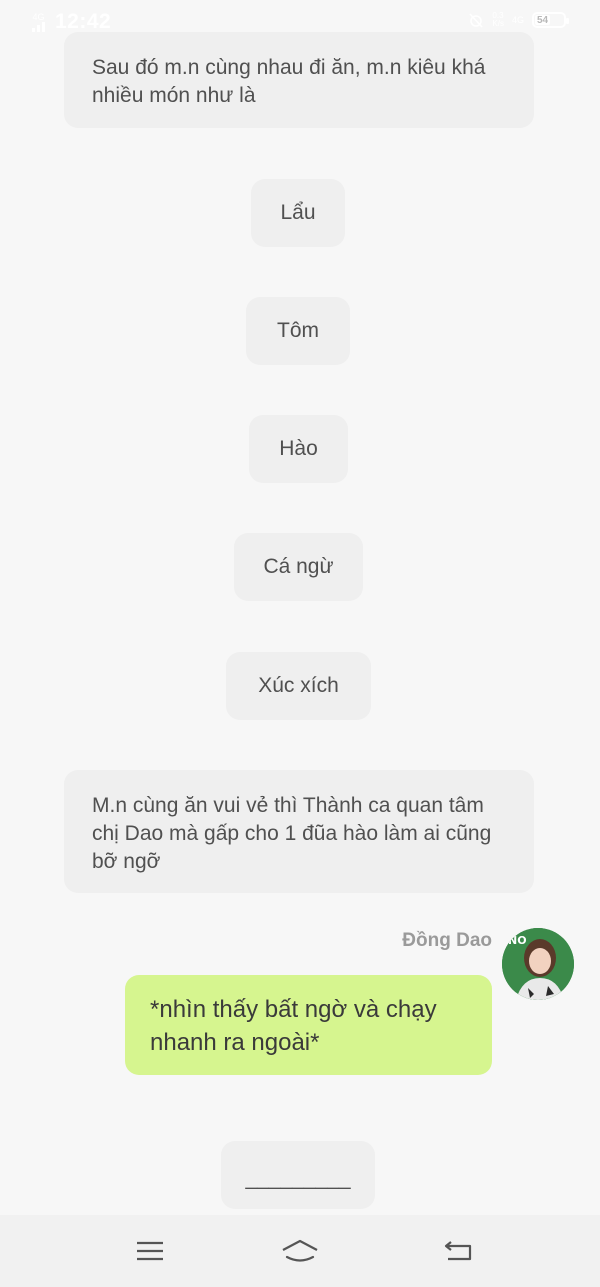 The height and width of the screenshot is (1287, 600). I want to click on network-indicator: 4G, so click(38, 21).